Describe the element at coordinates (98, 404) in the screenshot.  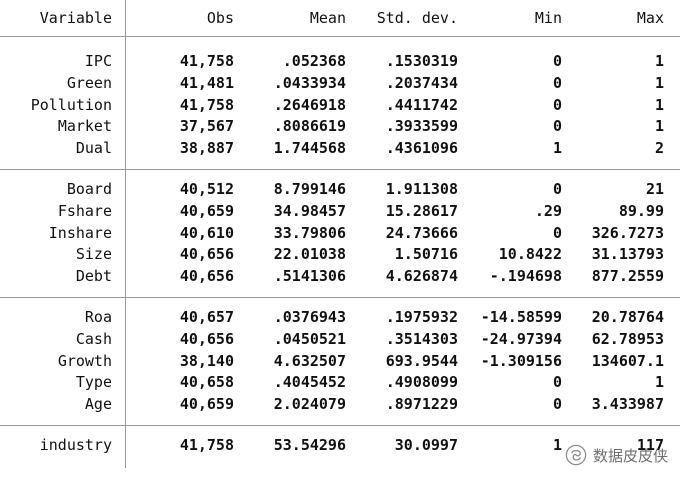
I see `variable-name: Age` at that location.